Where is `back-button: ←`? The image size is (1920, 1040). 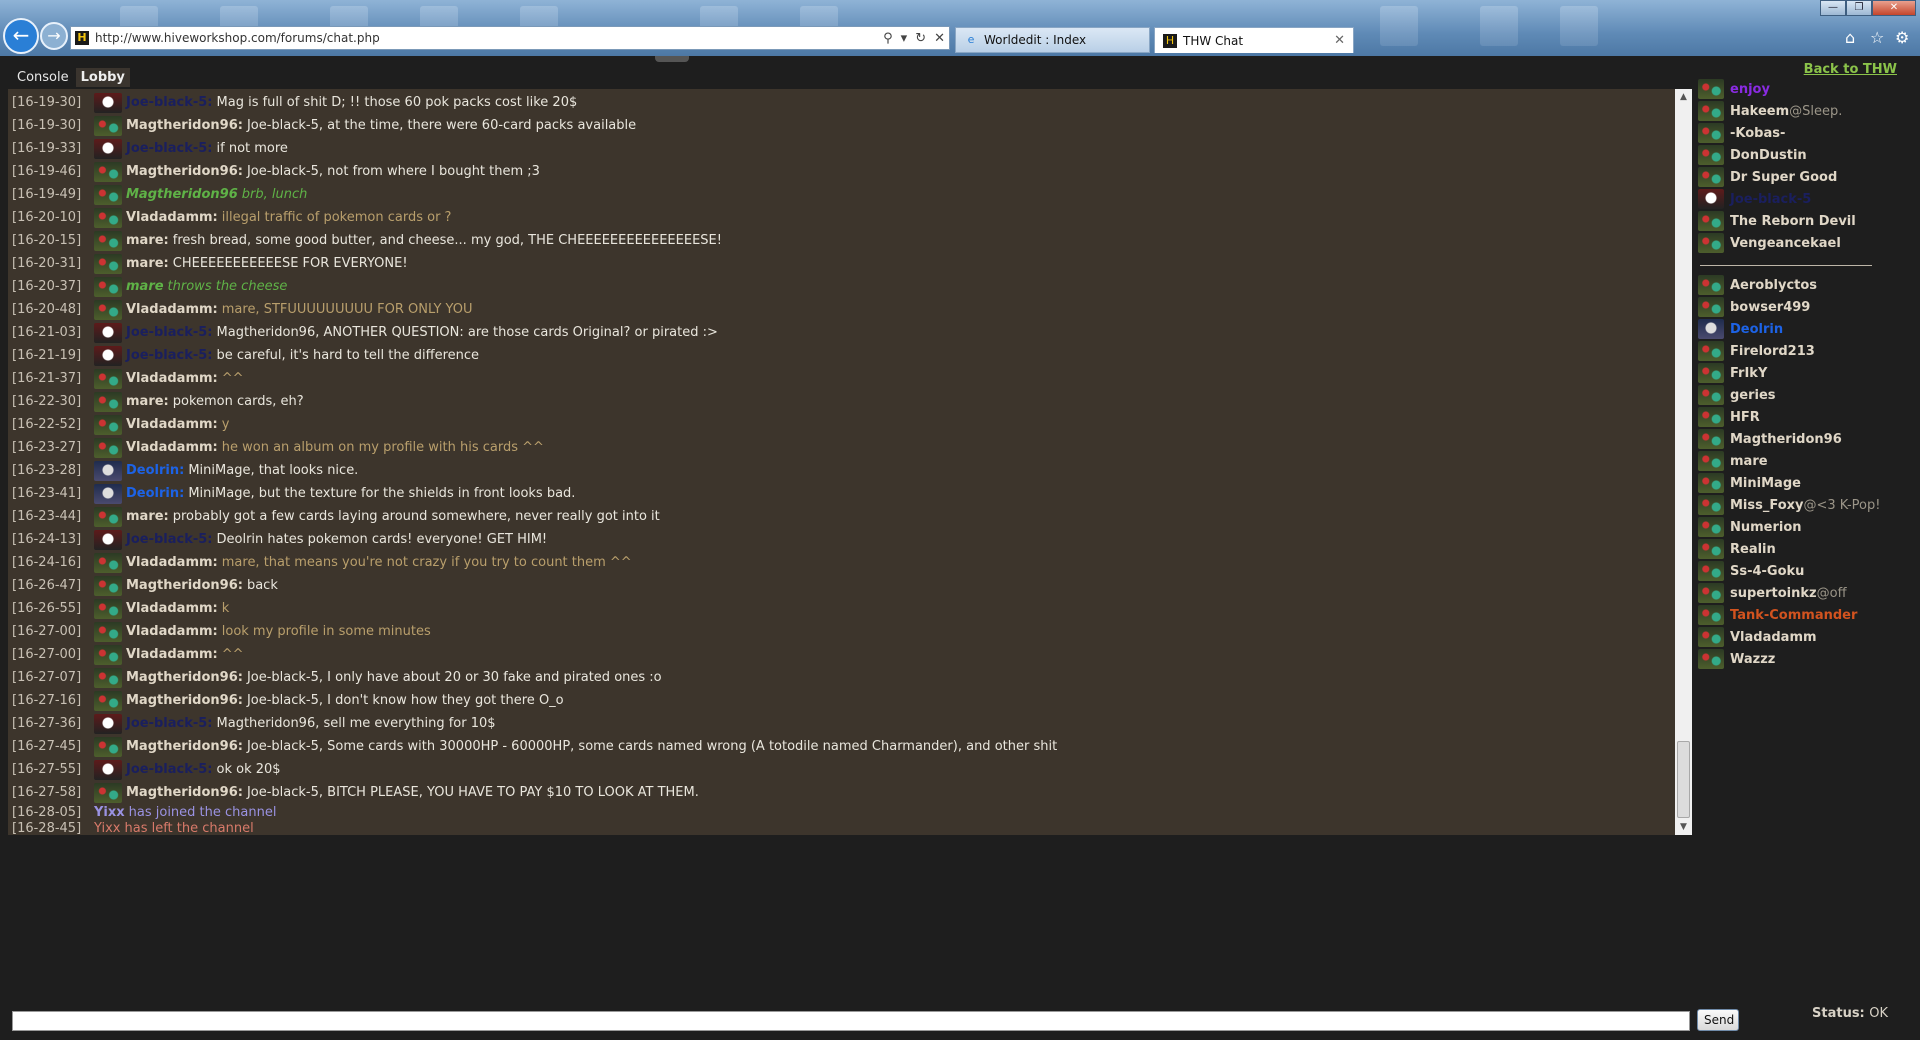 back-button: ← is located at coordinates (21, 36).